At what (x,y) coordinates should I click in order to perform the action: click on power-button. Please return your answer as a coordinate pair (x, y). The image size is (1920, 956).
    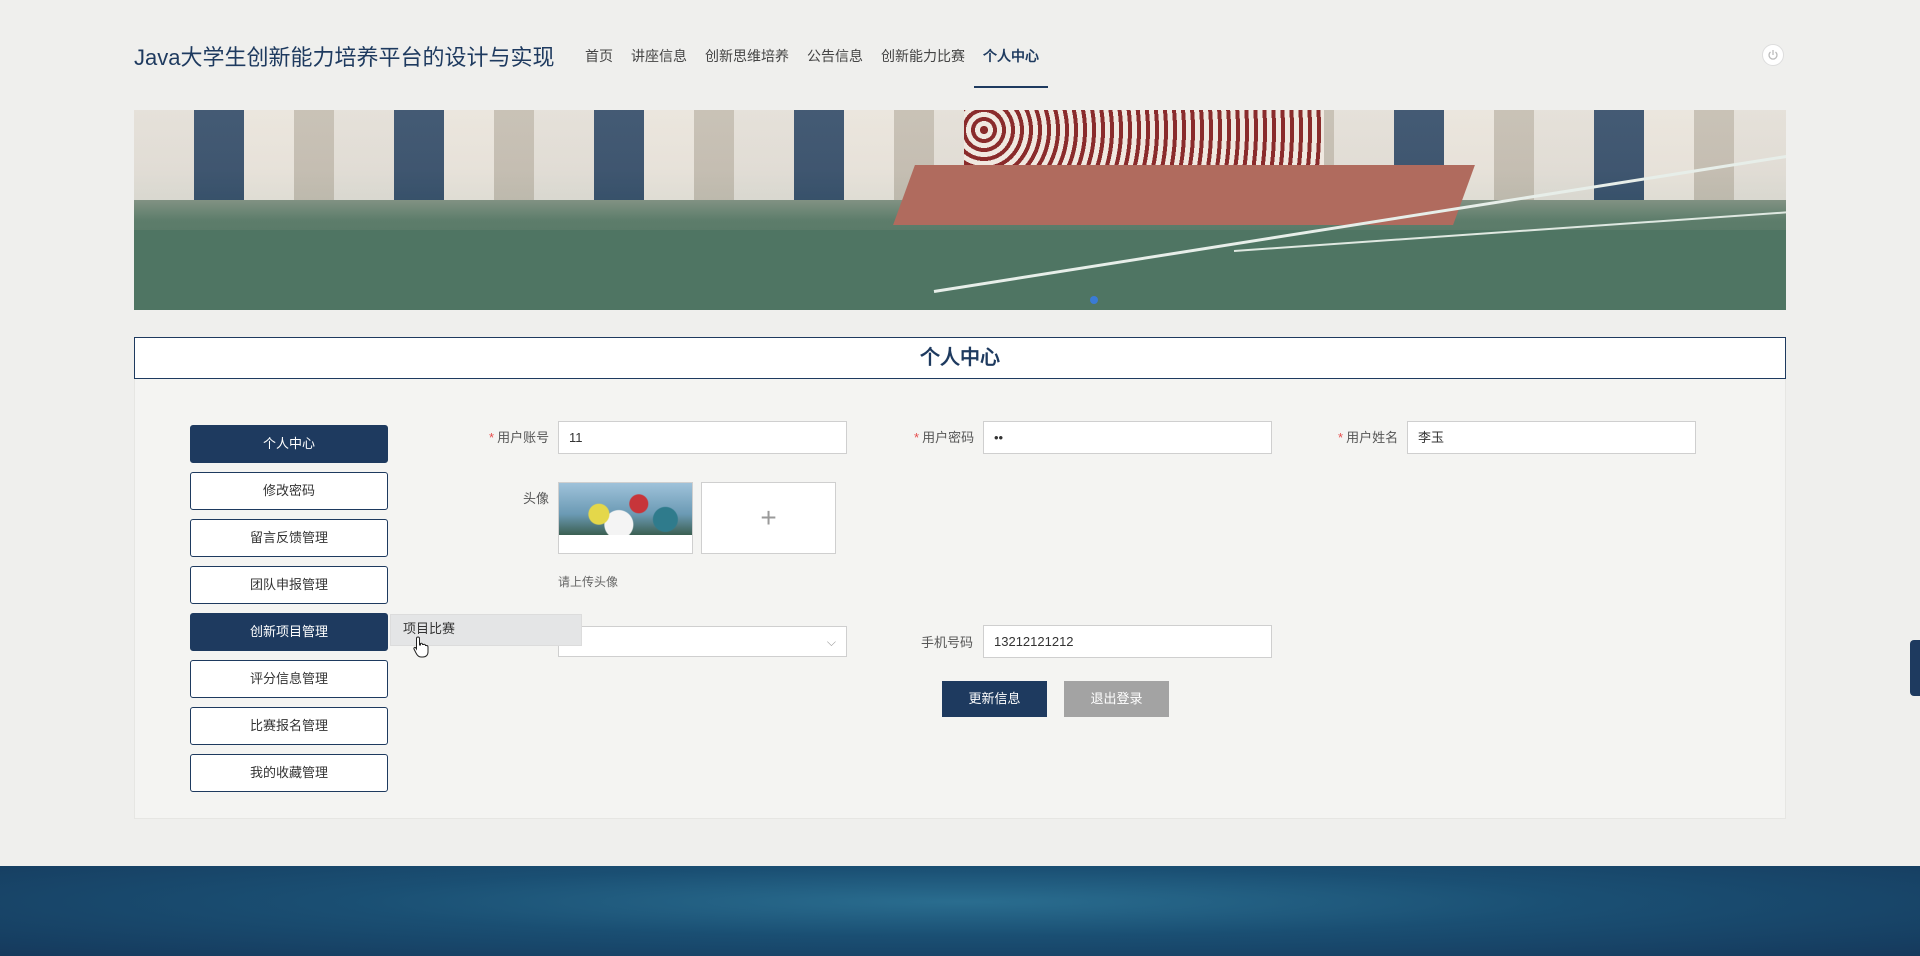
    Looking at the image, I should click on (1773, 55).